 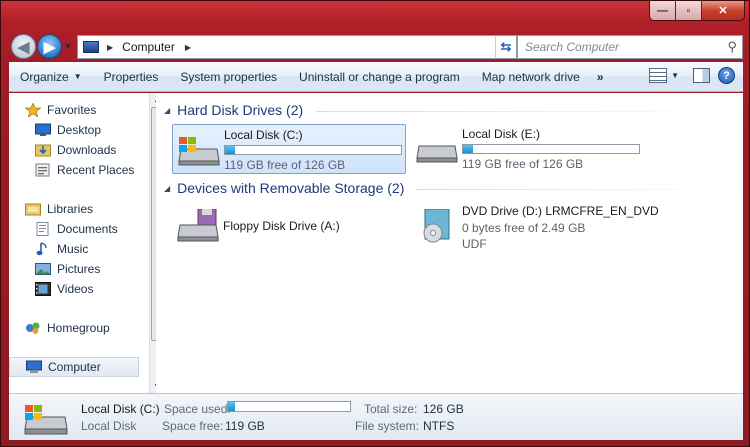 I want to click on address-bar: ▶ Computer ▶, so click(x=297, y=47).